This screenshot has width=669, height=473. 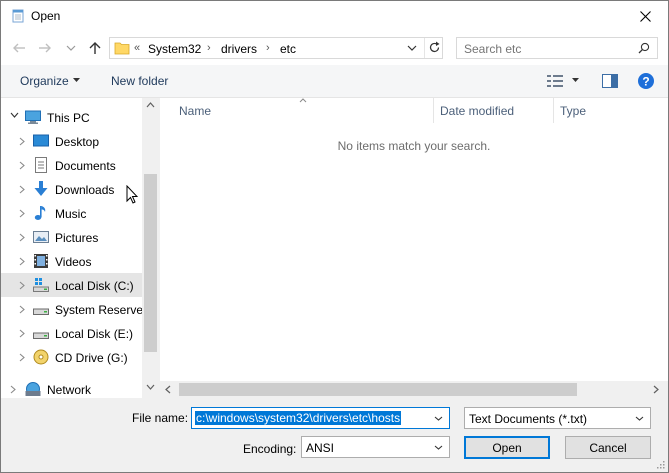 I want to click on tree-item-downloads: Downloads, so click(x=71, y=189).